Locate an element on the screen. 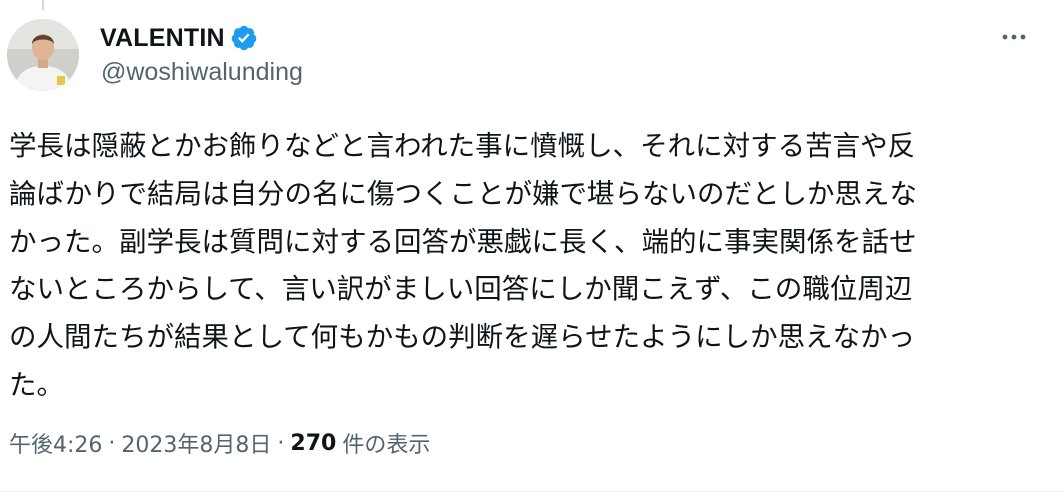  avatar is located at coordinates (43, 55).